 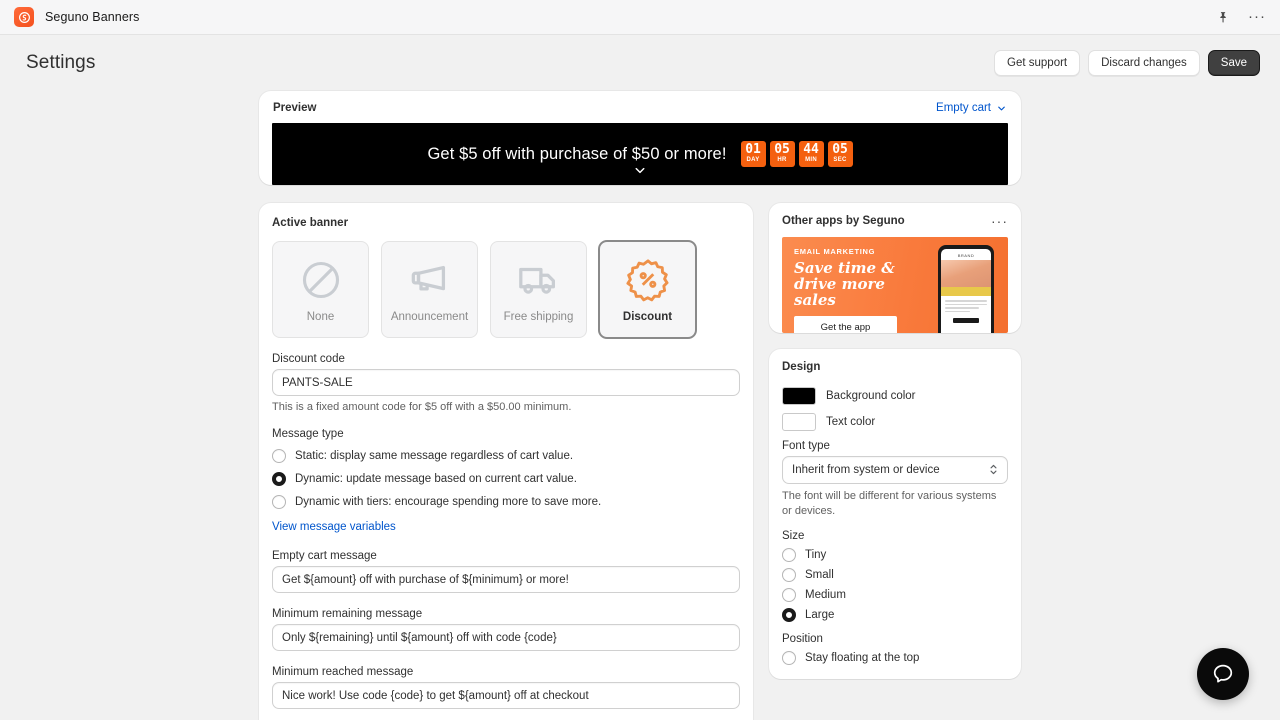 I want to click on megaphone-icon, so click(x=430, y=280).